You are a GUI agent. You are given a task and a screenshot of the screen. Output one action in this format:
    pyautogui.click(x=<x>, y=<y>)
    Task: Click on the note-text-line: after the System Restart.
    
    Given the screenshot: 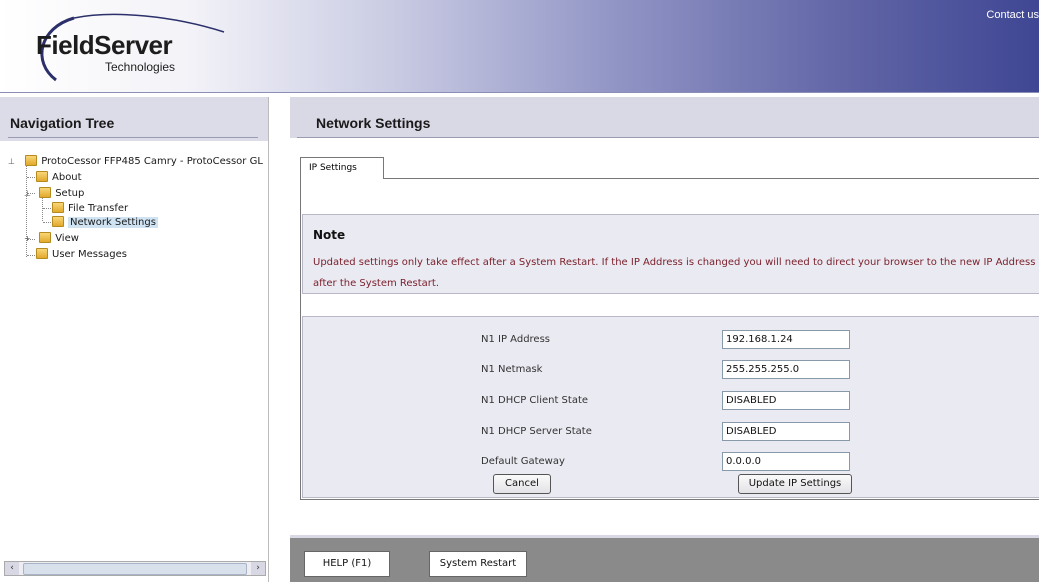 What is the action you would take?
    pyautogui.click(x=376, y=283)
    